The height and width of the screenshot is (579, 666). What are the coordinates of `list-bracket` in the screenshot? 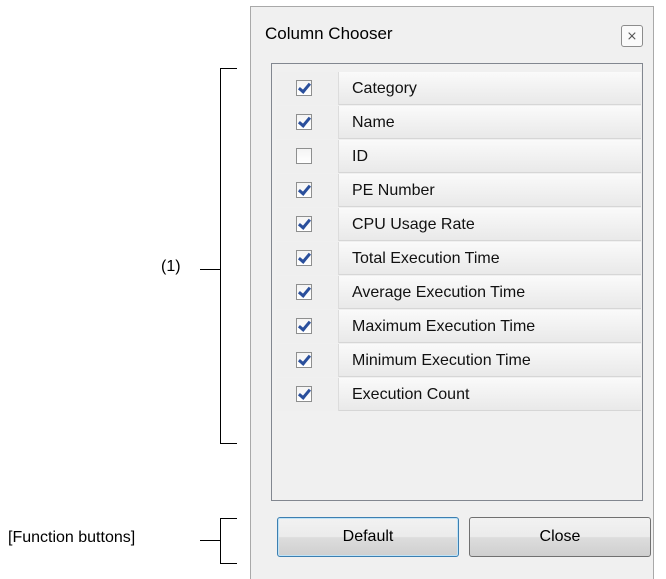 It's located at (228, 256).